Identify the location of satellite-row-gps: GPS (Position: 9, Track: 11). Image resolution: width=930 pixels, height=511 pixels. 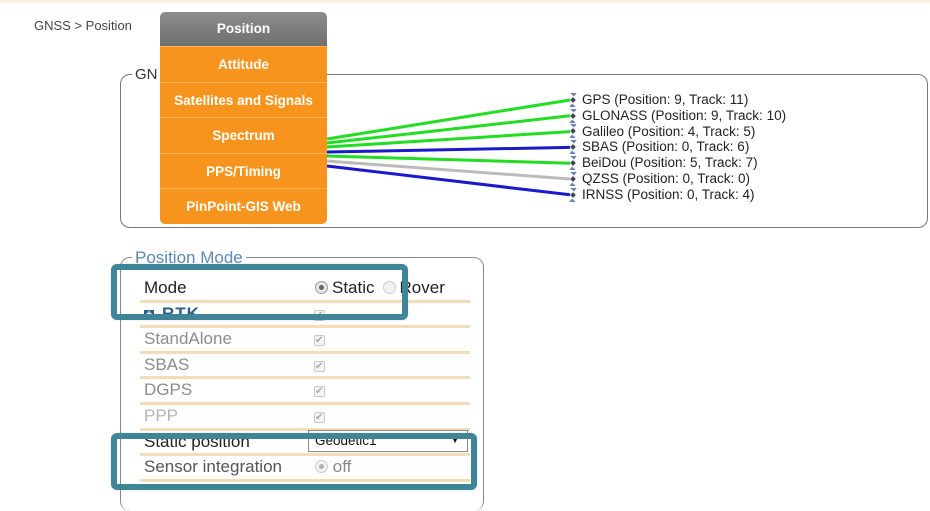
(676, 100).